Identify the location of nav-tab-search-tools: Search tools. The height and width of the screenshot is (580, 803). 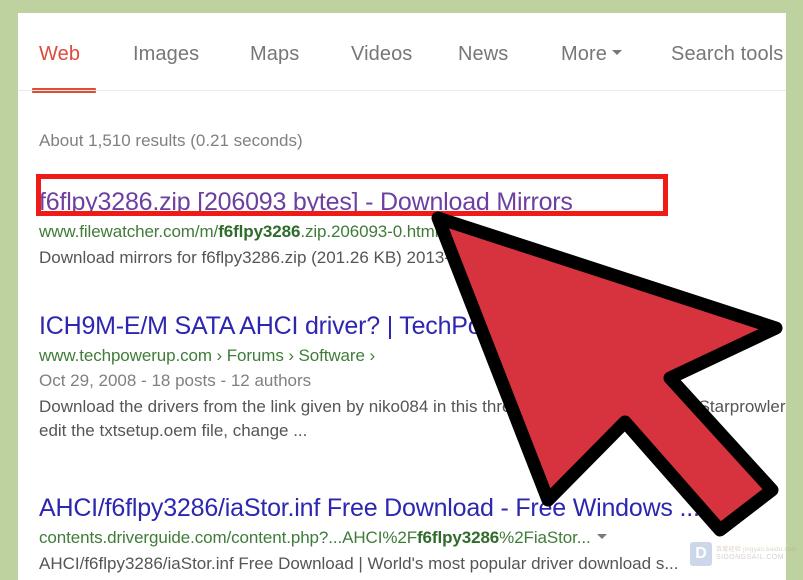
(727, 54).